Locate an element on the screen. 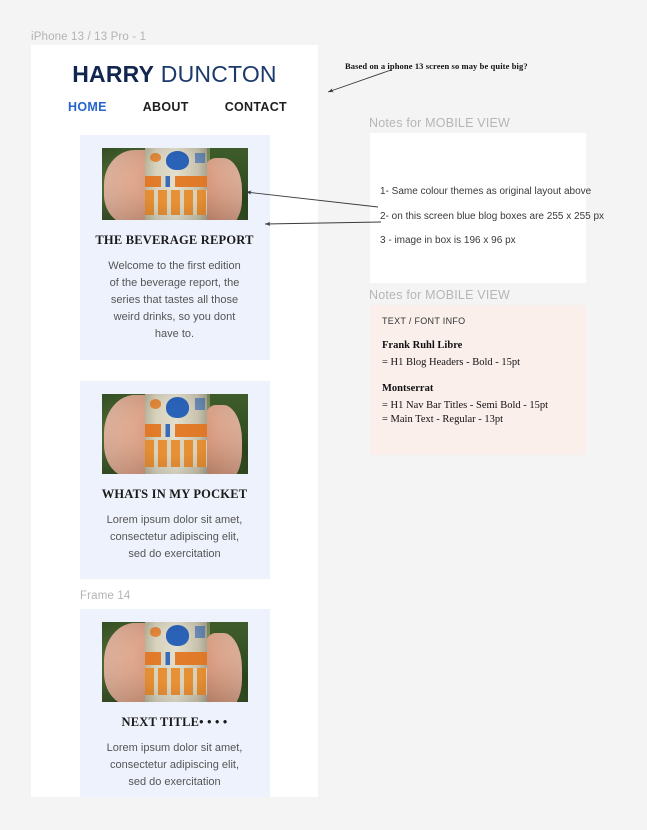  nav-item-contact: CONTACT is located at coordinates (256, 107).